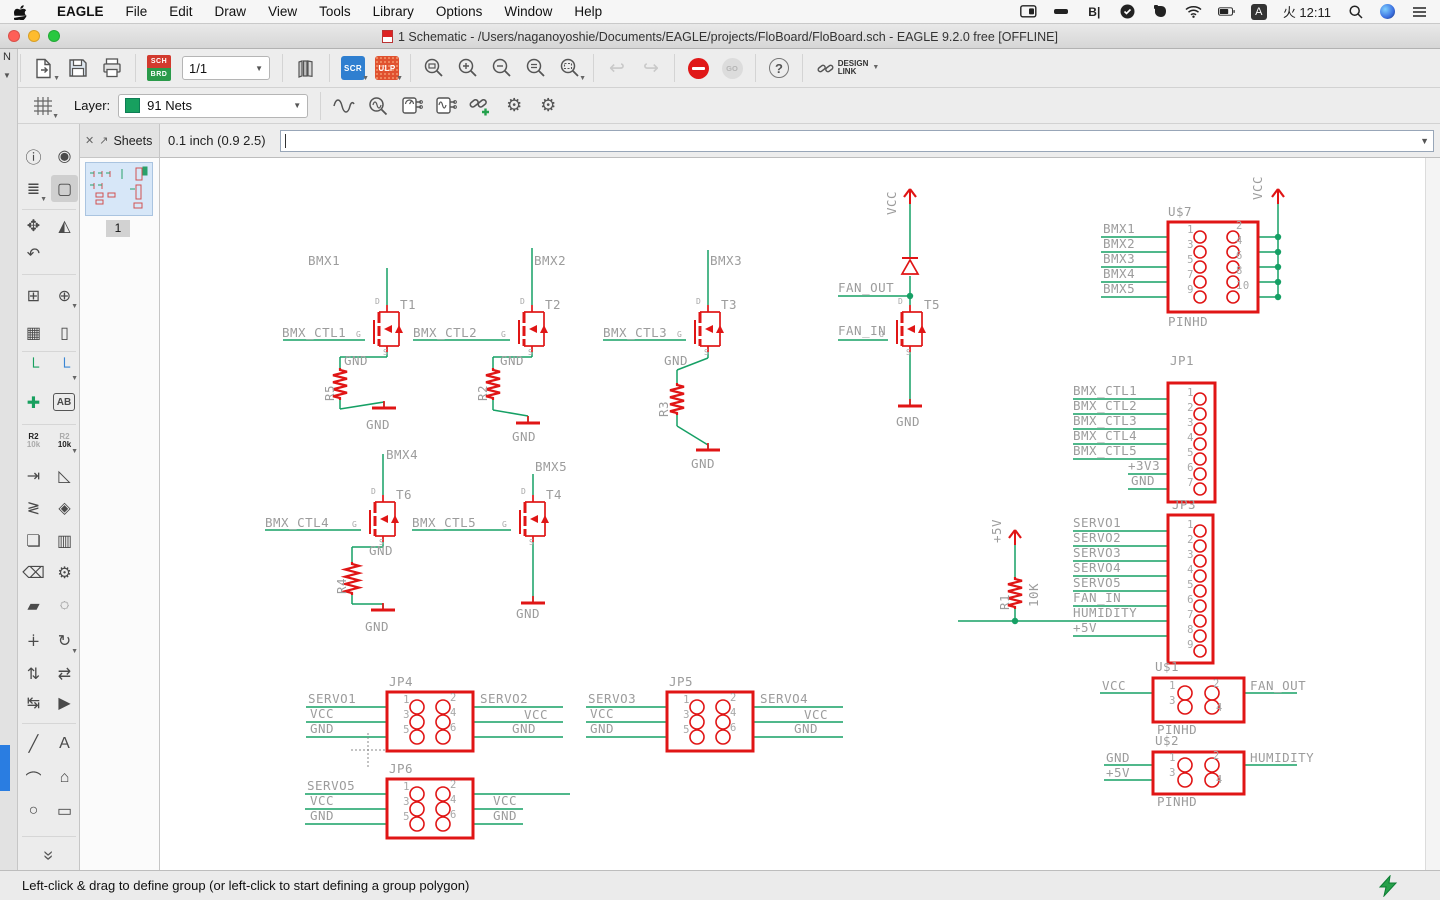 This screenshot has height=900, width=1440. Describe the element at coordinates (446, 106) in the screenshot. I see `oscilloscope-button` at that location.